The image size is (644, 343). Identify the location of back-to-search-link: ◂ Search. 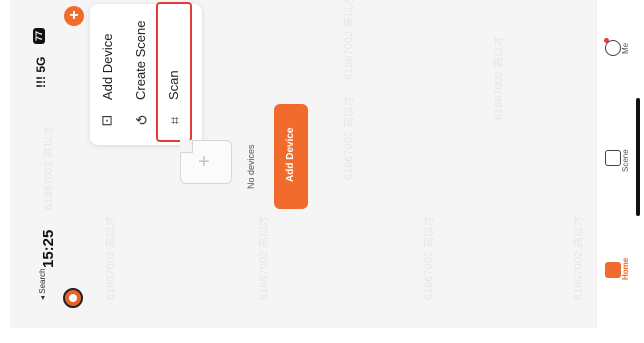
(42, 284).